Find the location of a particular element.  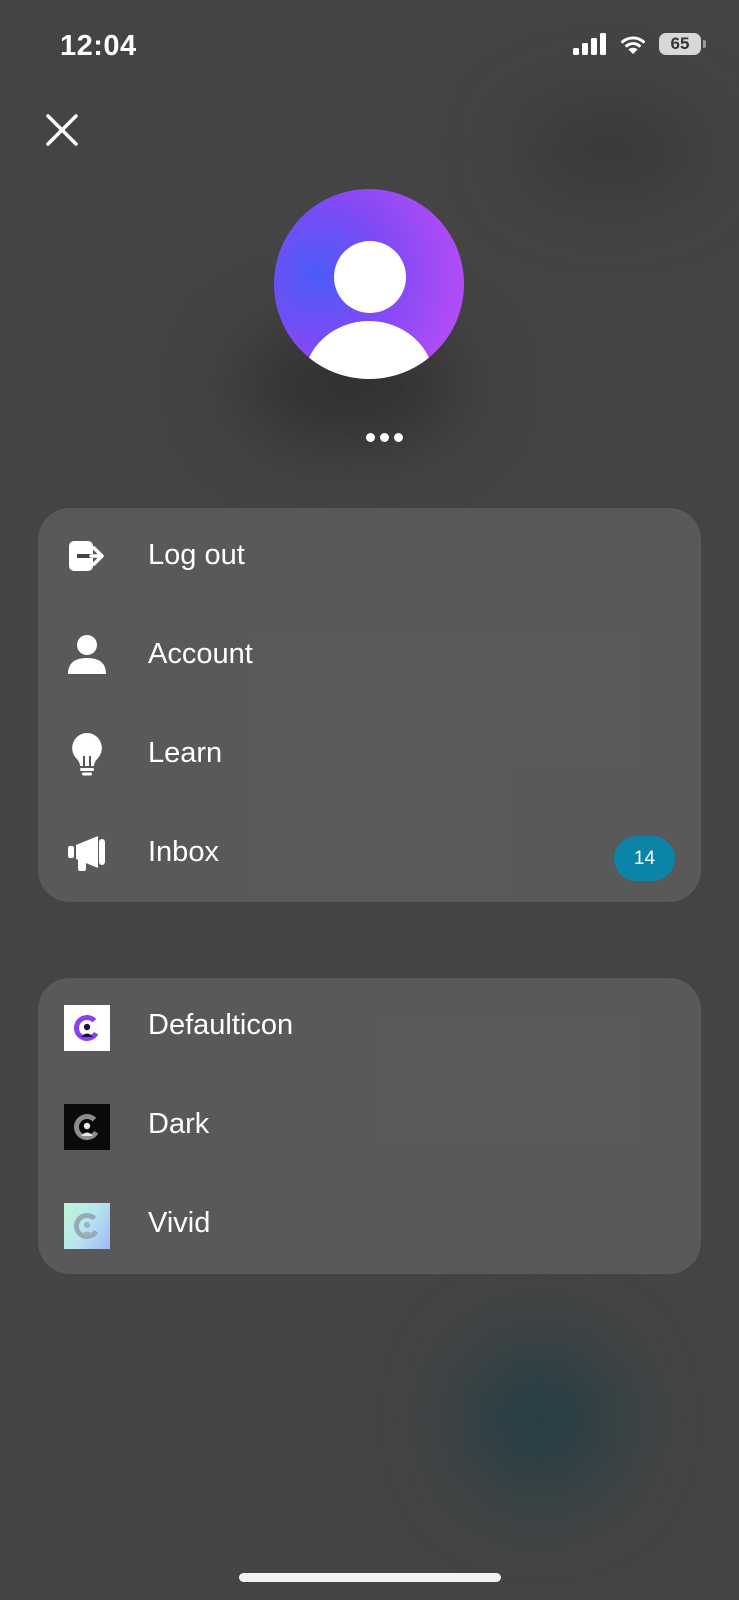

status-icons: 65 is located at coordinates (639, 44).